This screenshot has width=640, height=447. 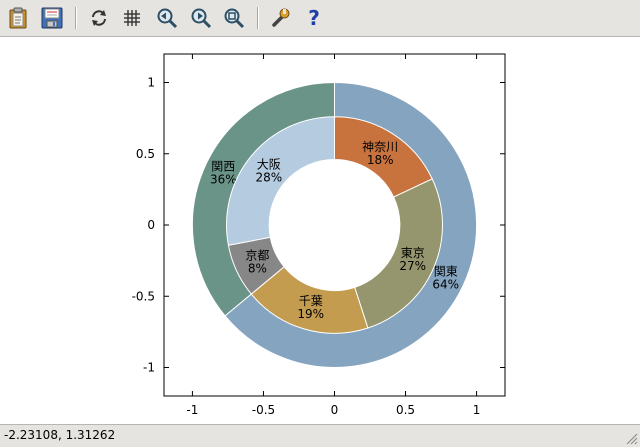 I want to click on slice-label: 京都, so click(x=257, y=255).